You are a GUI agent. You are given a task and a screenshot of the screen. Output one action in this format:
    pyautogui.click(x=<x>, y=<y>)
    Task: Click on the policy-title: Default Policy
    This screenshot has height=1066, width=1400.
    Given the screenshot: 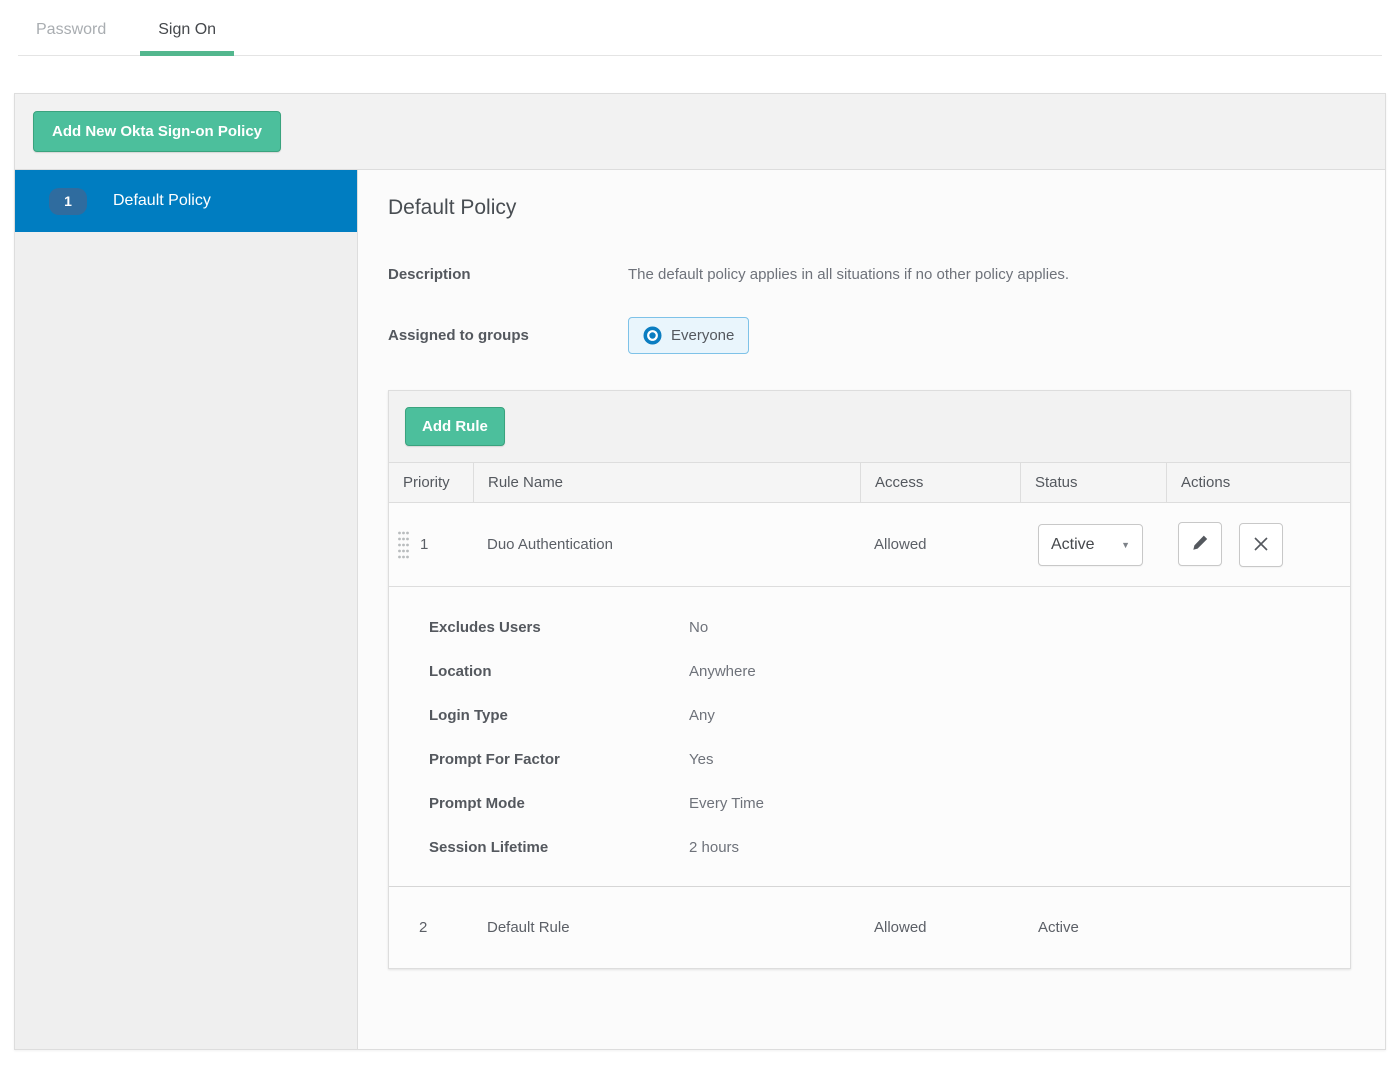 What is the action you would take?
    pyautogui.click(x=452, y=207)
    